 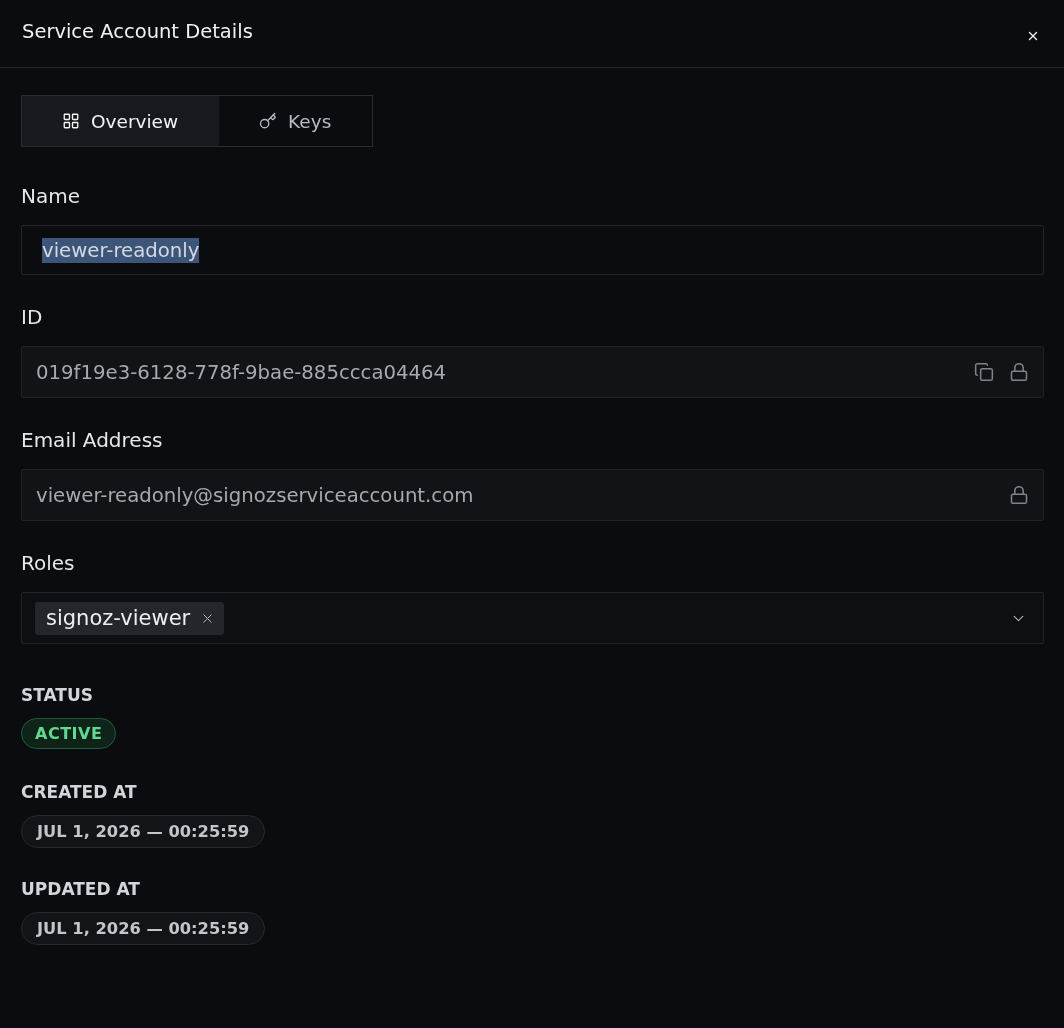 I want to click on field-value: 019f19e3-6128-778f-9bae-885ccca04464, so click(x=241, y=372).